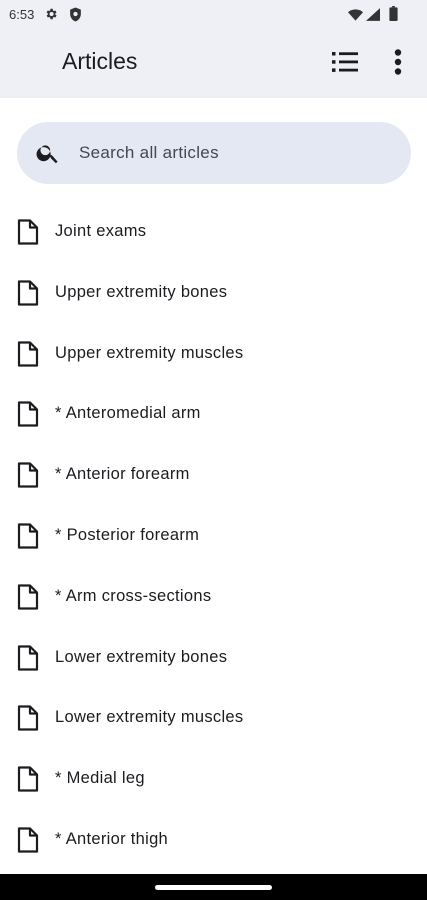 The height and width of the screenshot is (900, 427). I want to click on search-input, so click(239, 153).